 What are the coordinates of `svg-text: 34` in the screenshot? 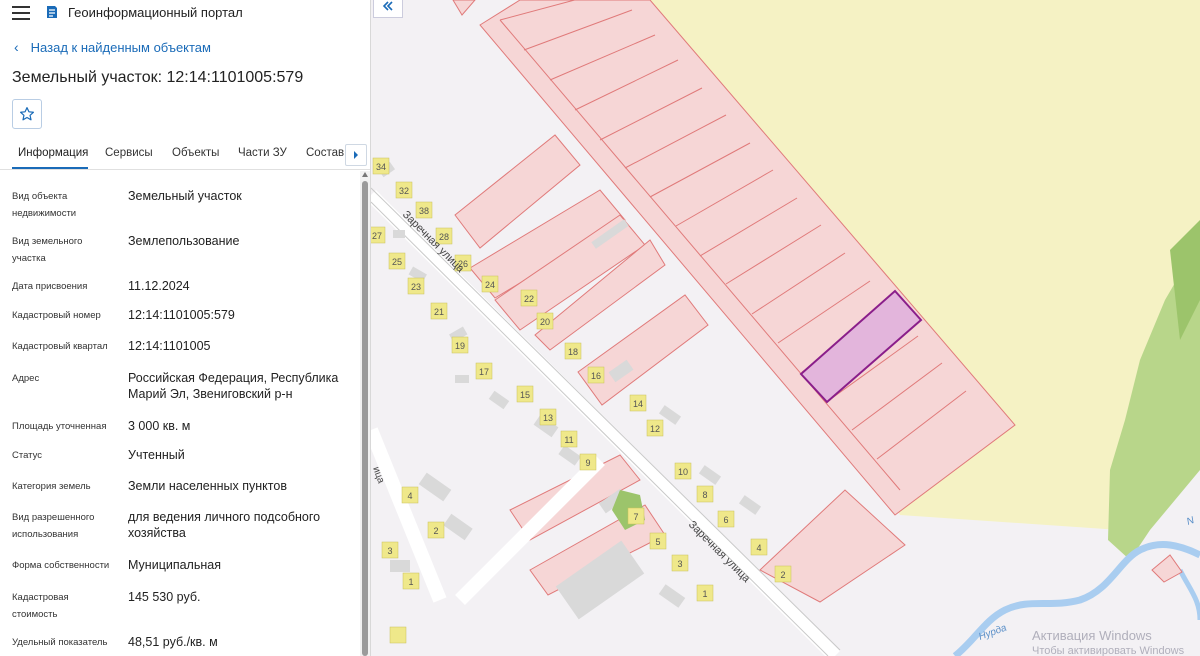 It's located at (381, 167).